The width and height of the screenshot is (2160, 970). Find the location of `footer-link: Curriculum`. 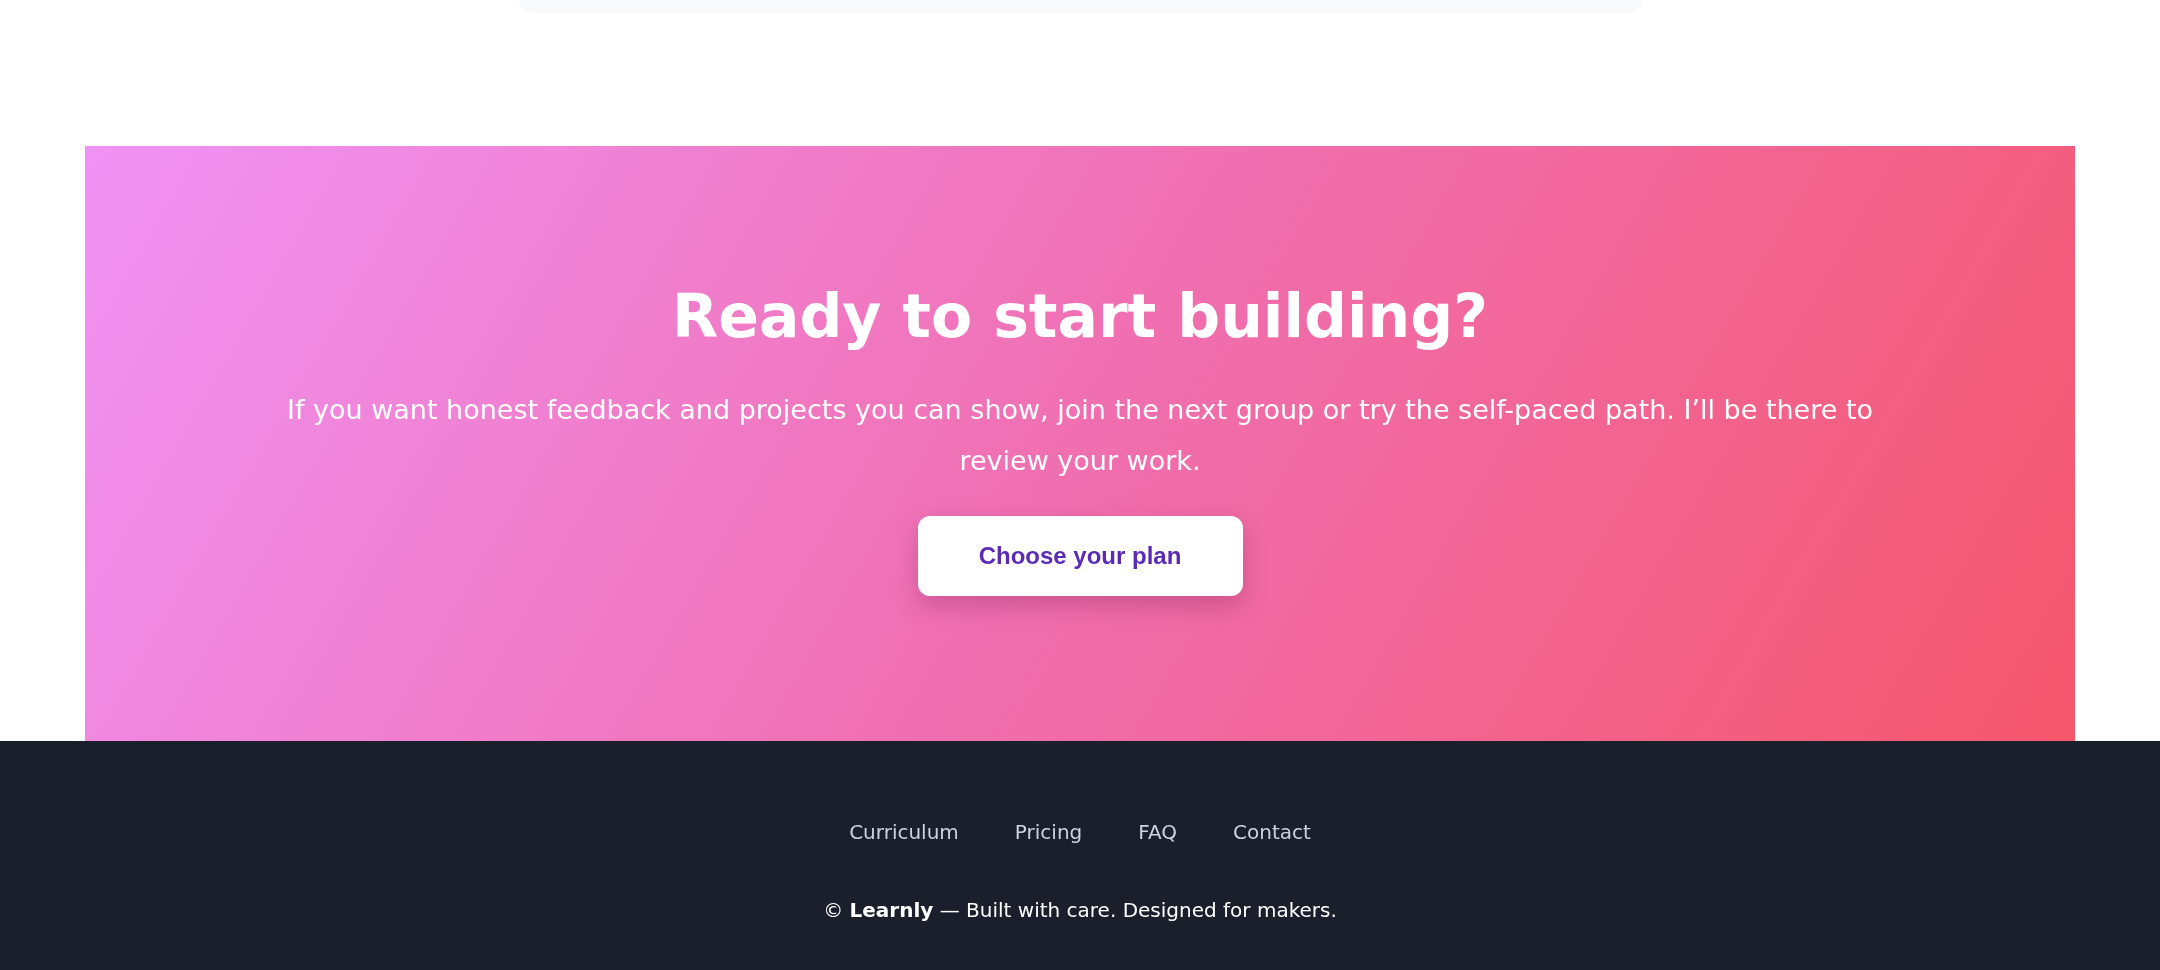

footer-link: Curriculum is located at coordinates (904, 832).